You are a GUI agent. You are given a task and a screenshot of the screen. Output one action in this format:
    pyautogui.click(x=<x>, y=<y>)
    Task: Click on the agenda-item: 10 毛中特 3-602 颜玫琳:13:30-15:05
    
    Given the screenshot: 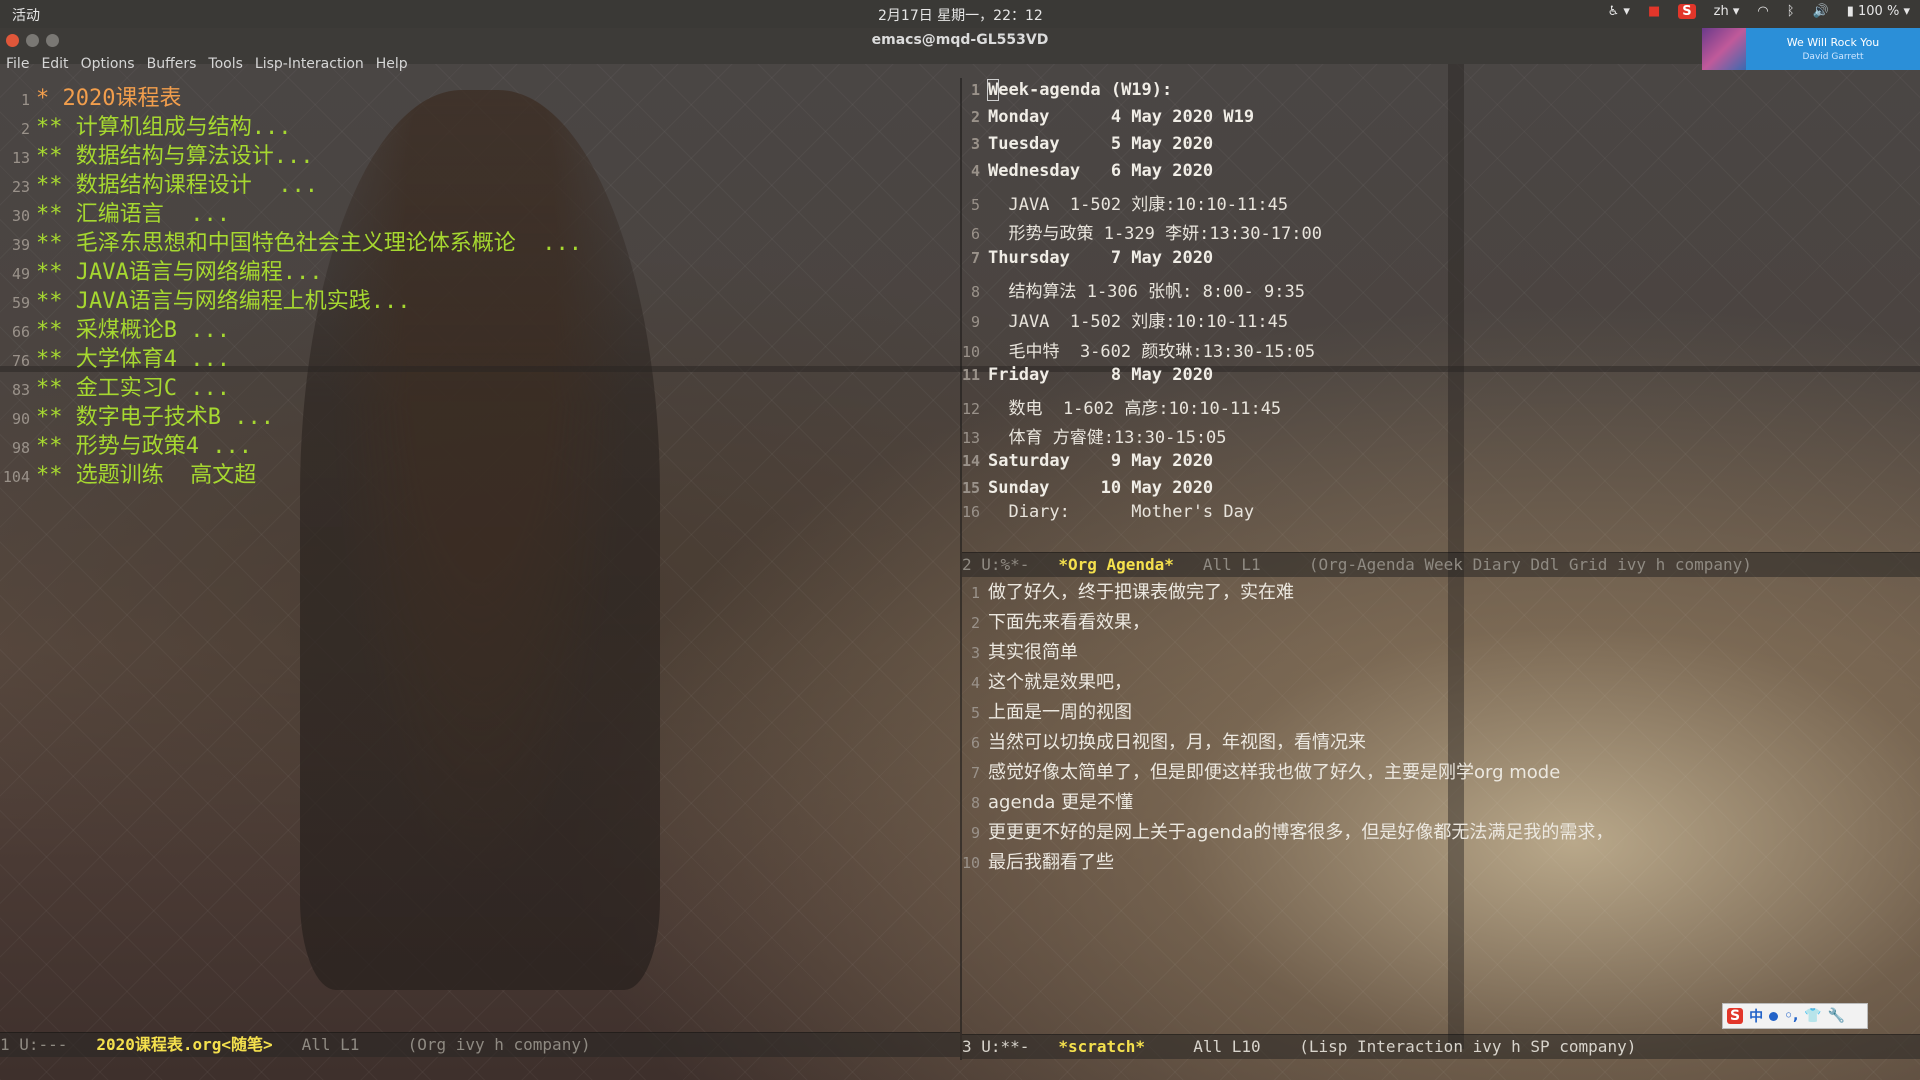 What is the action you would take?
    pyautogui.click(x=1138, y=350)
    